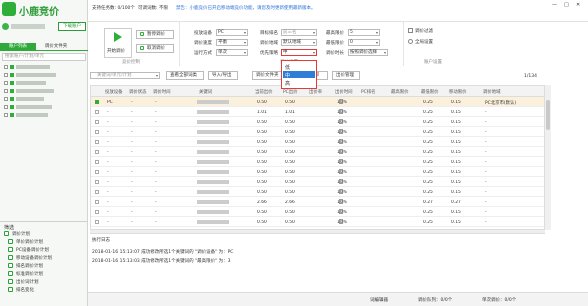 Image resolution: width=588 pixels, height=306 pixels. I want to click on table-row: - - - 1.01 1.01 10% 0.25 0.15 -, so click(317, 112).